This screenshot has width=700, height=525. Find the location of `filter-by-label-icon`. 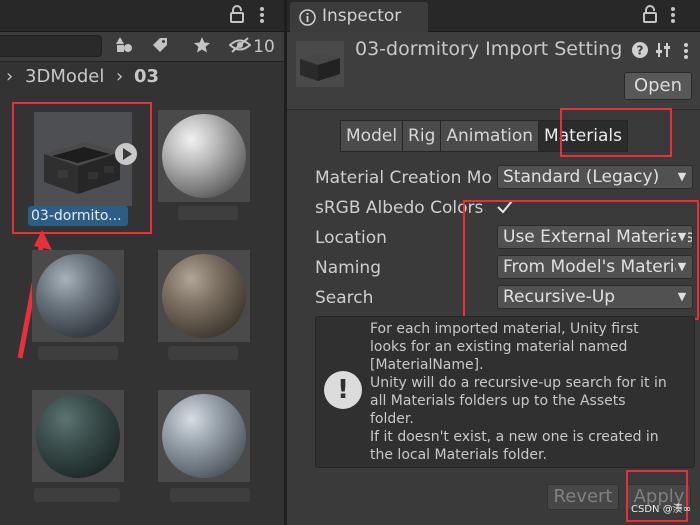

filter-by-label-icon is located at coordinates (160, 47).